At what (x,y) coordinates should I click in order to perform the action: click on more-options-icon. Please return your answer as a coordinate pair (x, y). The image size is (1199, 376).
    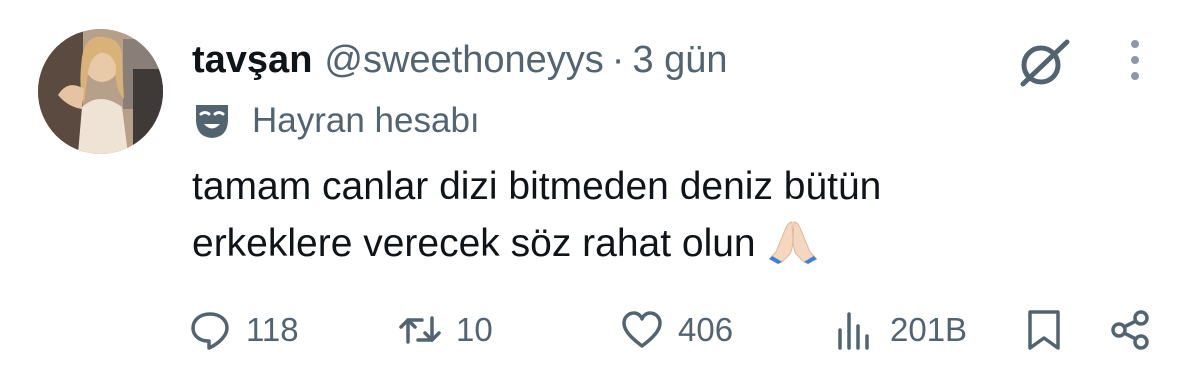
    Looking at the image, I should click on (1135, 60).